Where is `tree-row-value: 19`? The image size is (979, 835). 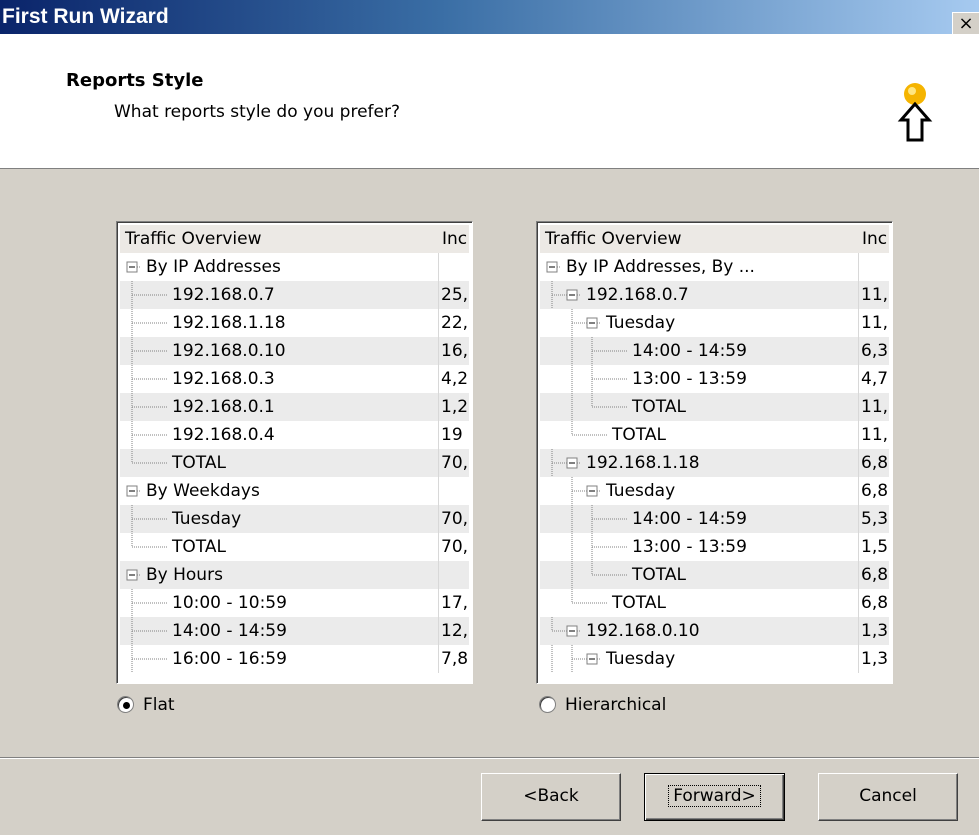
tree-row-value: 19 is located at coordinates (453, 435).